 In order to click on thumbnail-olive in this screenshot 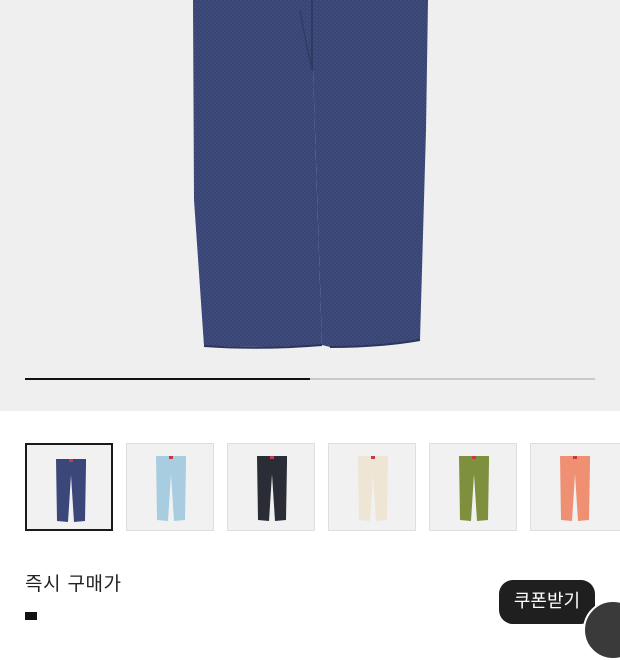, I will do `click(473, 487)`.